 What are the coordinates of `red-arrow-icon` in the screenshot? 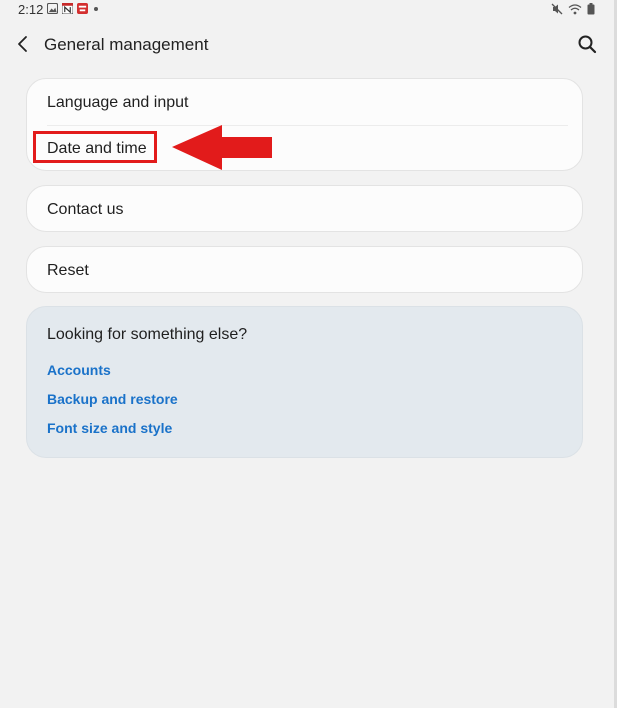 It's located at (222, 147).